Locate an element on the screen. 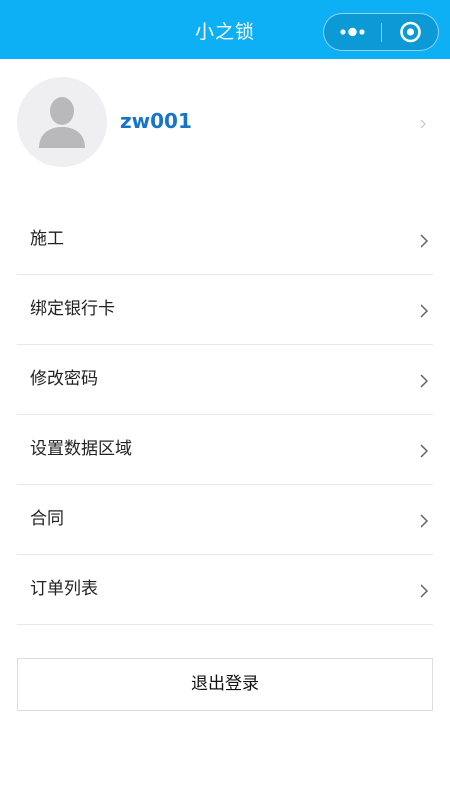 This screenshot has height=800, width=450. menu-capsule is located at coordinates (381, 32).